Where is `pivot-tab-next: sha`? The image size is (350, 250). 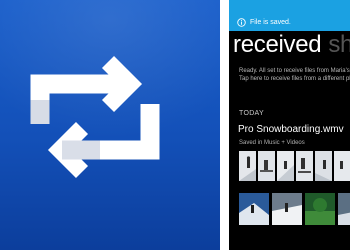 pivot-tab-next: sha is located at coordinates (339, 44).